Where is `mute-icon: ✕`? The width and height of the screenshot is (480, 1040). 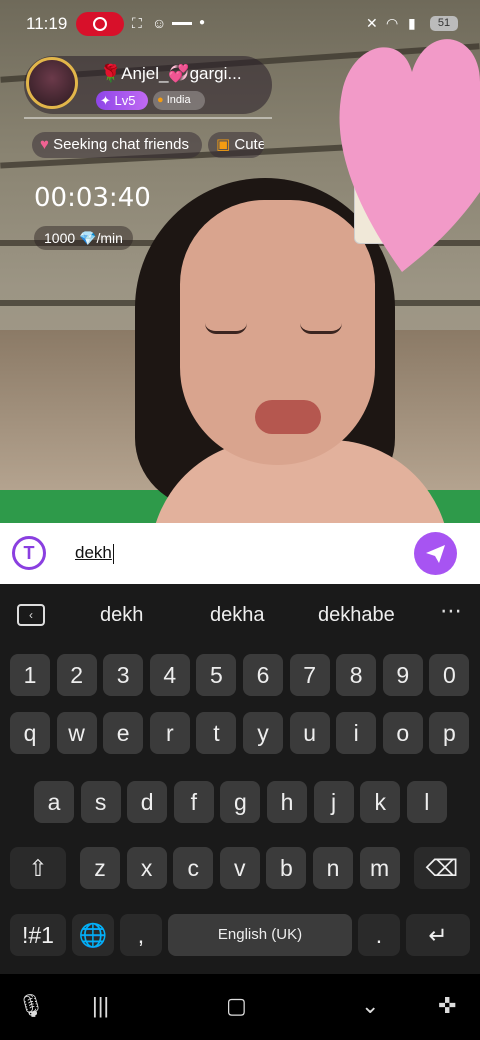 mute-icon: ✕ is located at coordinates (372, 23).